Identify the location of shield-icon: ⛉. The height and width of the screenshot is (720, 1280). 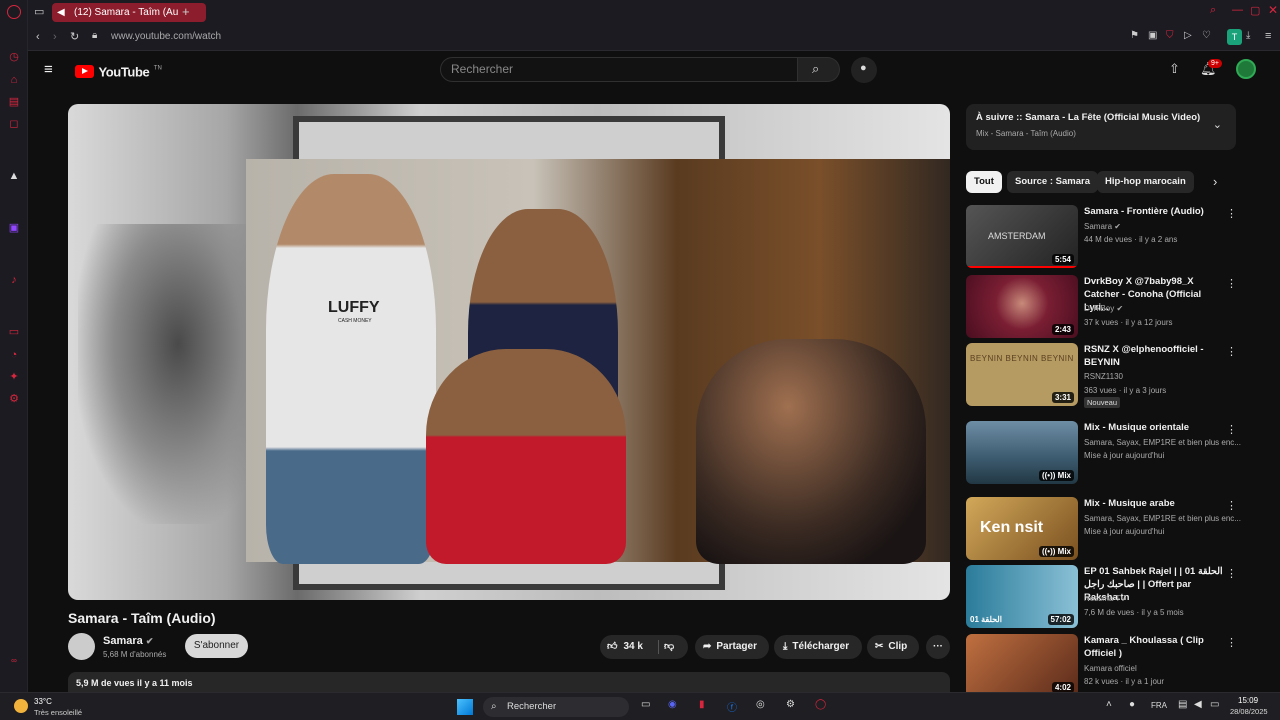
(1170, 35).